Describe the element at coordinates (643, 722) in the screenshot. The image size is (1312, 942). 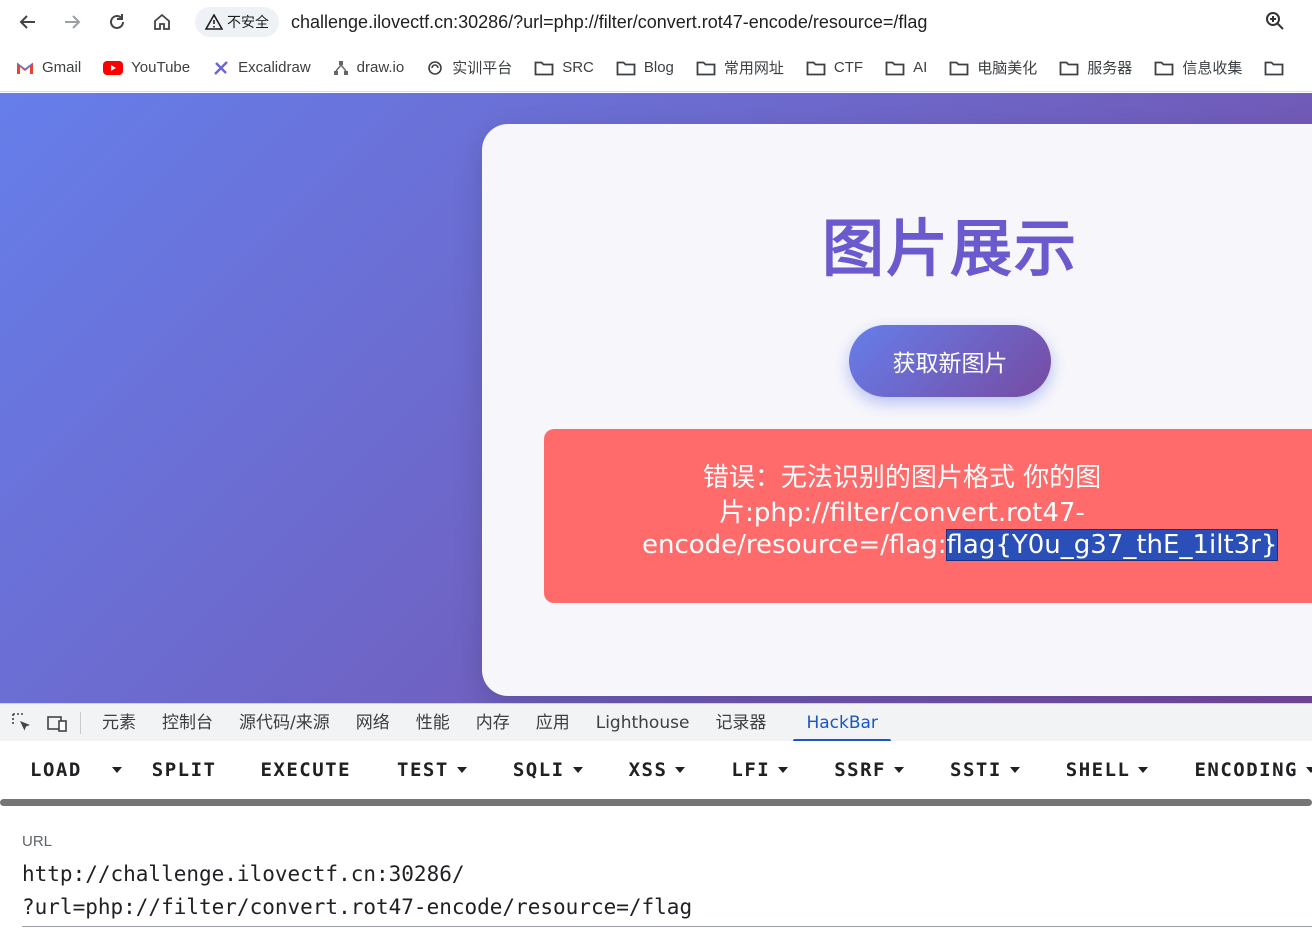
I see `devtools-tab-8: Lighthouse` at that location.